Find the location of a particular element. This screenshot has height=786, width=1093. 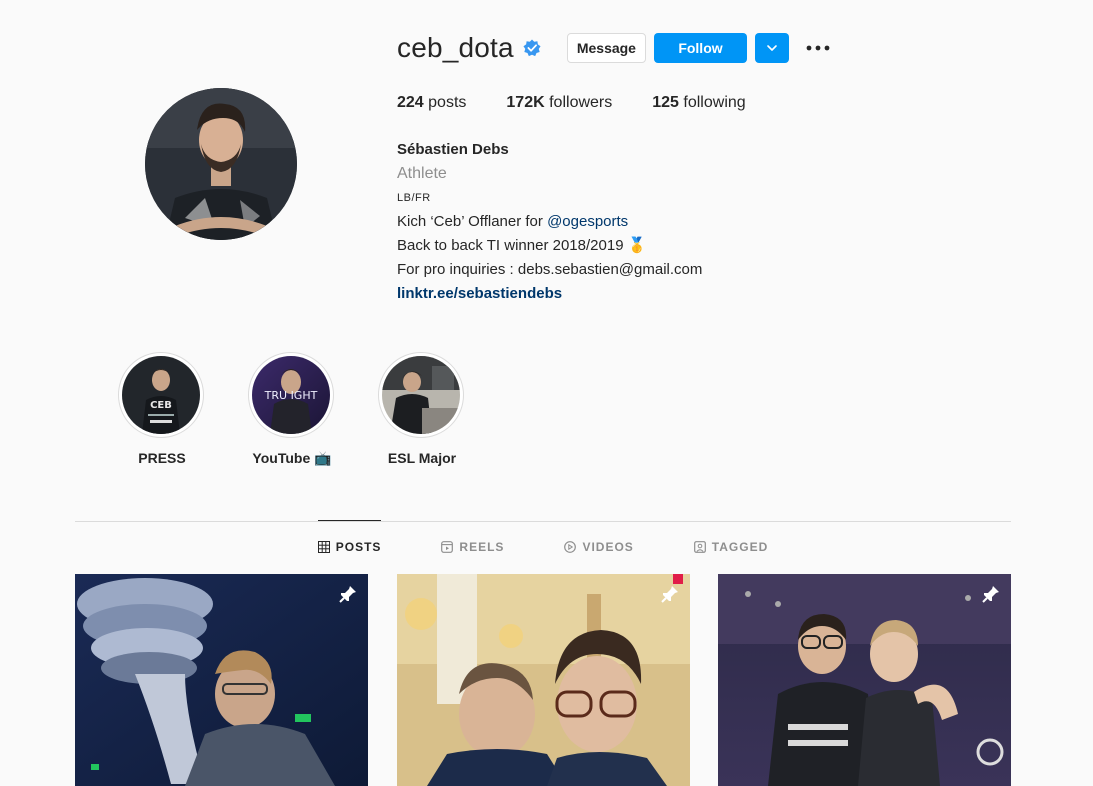

avatar-image is located at coordinates (221, 164).